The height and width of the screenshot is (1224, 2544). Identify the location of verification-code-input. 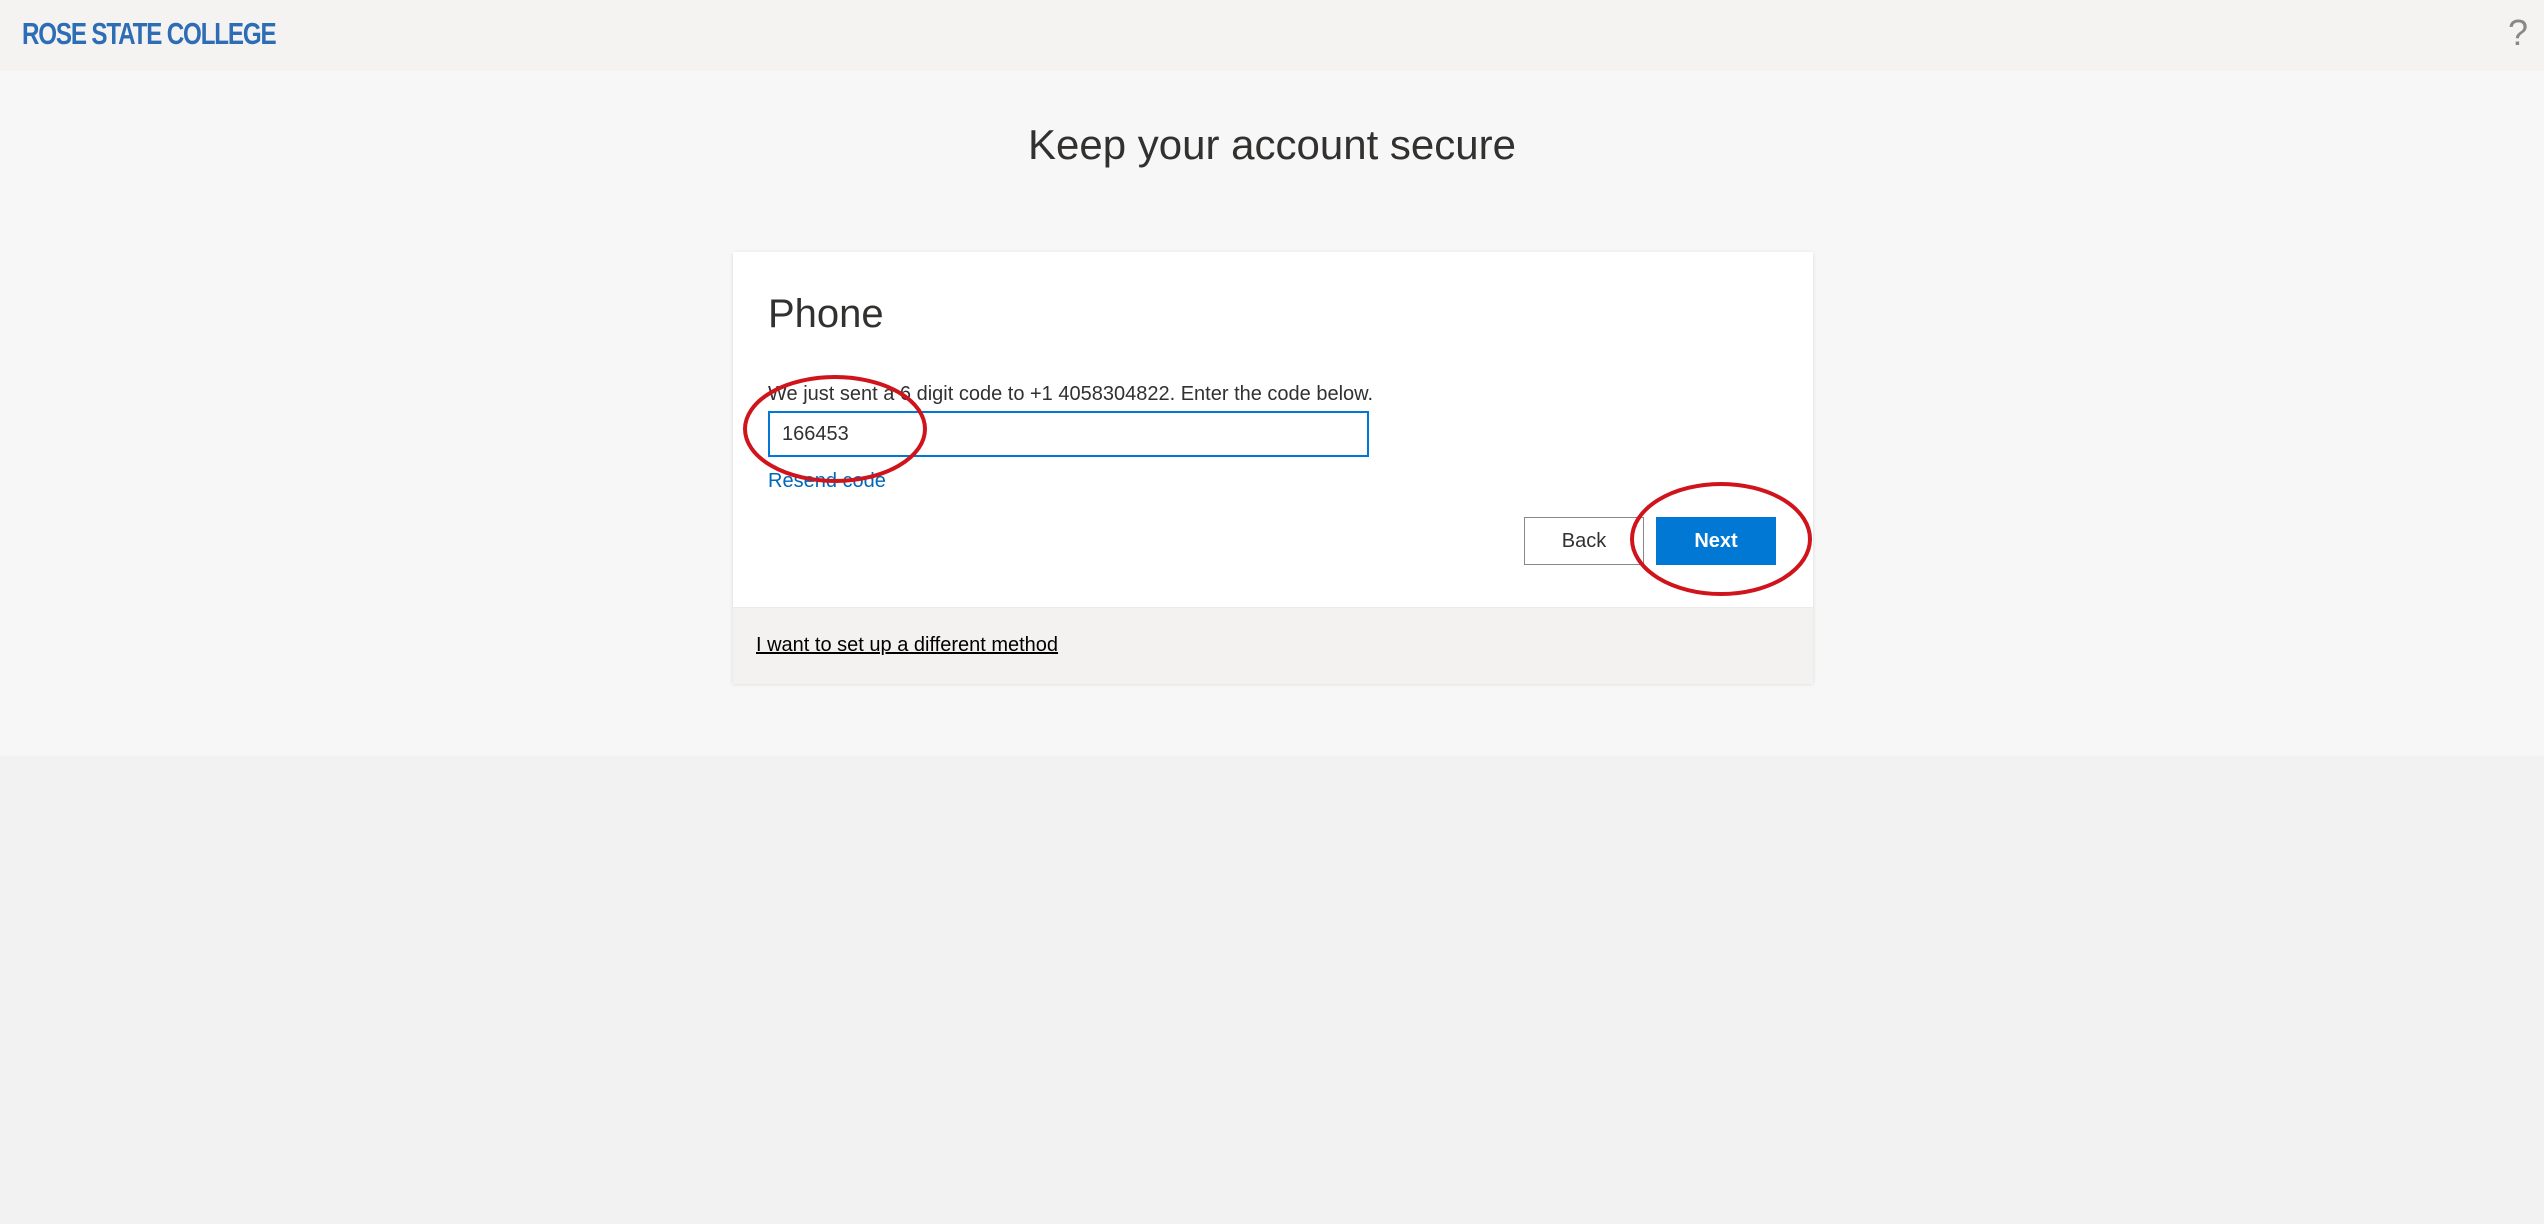
(1068, 434).